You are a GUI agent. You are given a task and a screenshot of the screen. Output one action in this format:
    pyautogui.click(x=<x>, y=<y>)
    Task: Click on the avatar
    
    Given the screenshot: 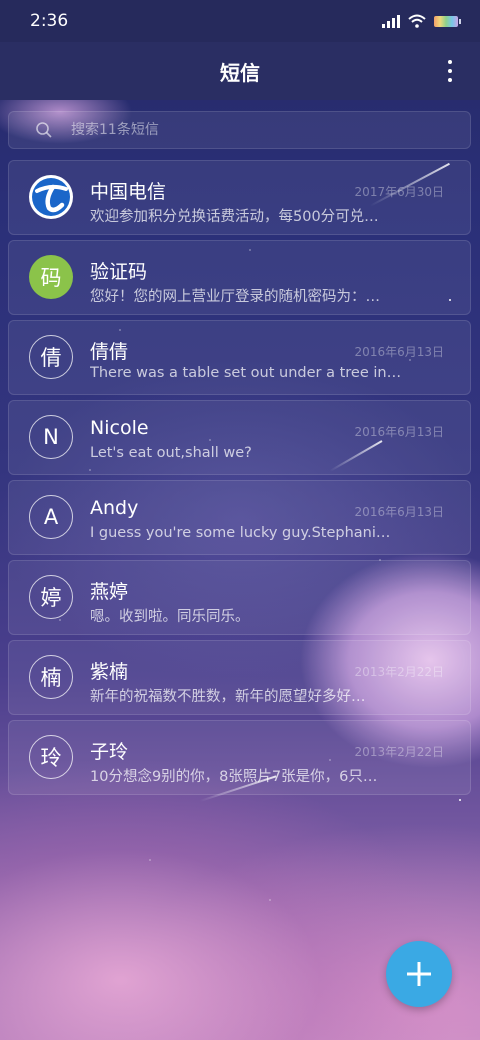 What is the action you would take?
    pyautogui.click(x=51, y=197)
    